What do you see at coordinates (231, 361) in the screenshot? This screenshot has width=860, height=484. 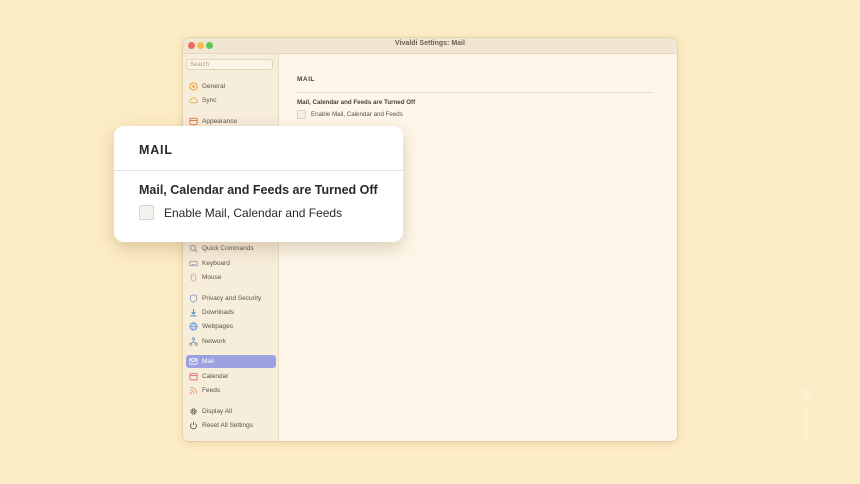 I see `sidebar-item-mail: Mail` at bounding box center [231, 361].